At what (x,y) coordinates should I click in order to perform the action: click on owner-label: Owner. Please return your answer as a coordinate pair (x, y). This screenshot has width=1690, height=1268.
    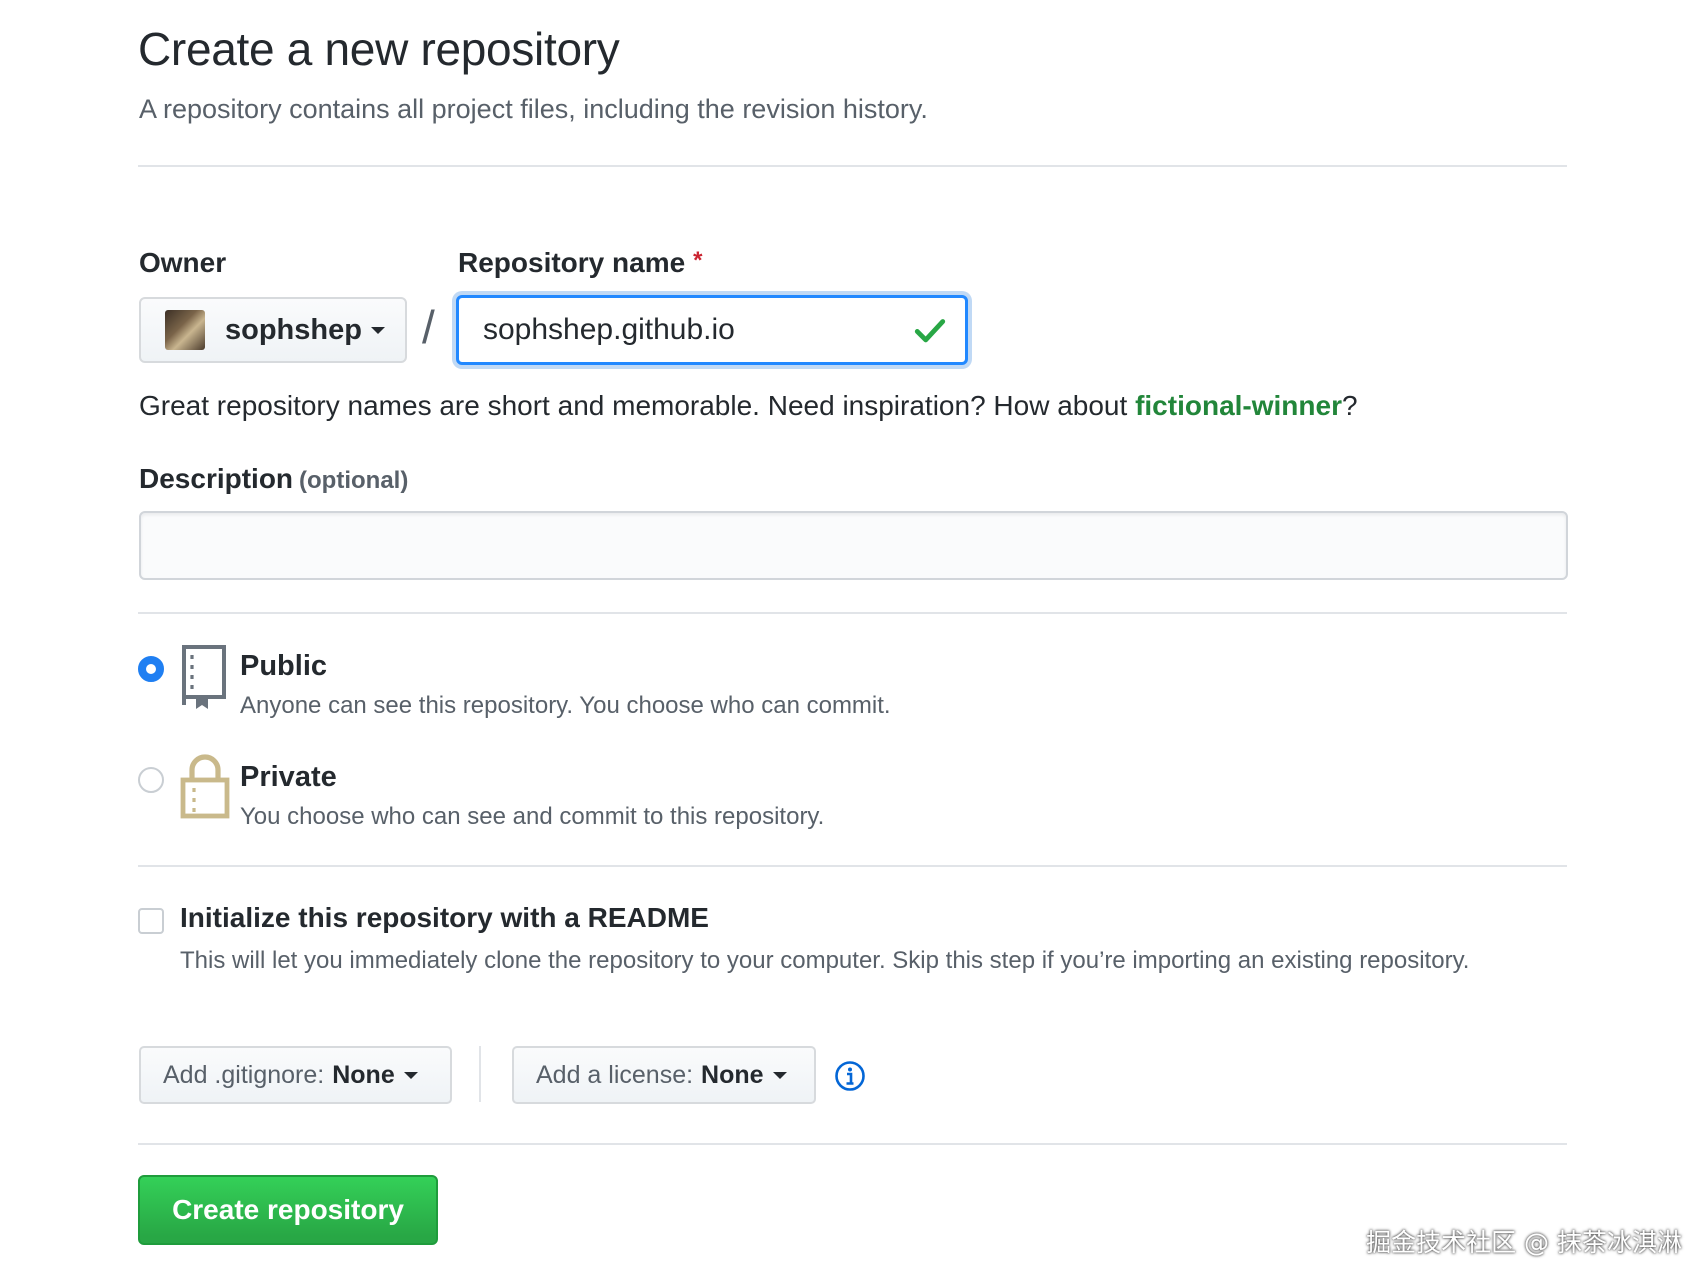
    Looking at the image, I should click on (183, 262).